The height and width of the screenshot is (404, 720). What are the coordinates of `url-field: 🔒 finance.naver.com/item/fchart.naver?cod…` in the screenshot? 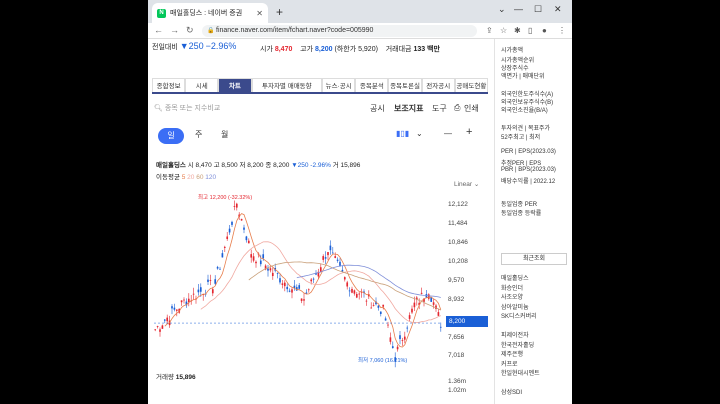 It's located at (339, 31).